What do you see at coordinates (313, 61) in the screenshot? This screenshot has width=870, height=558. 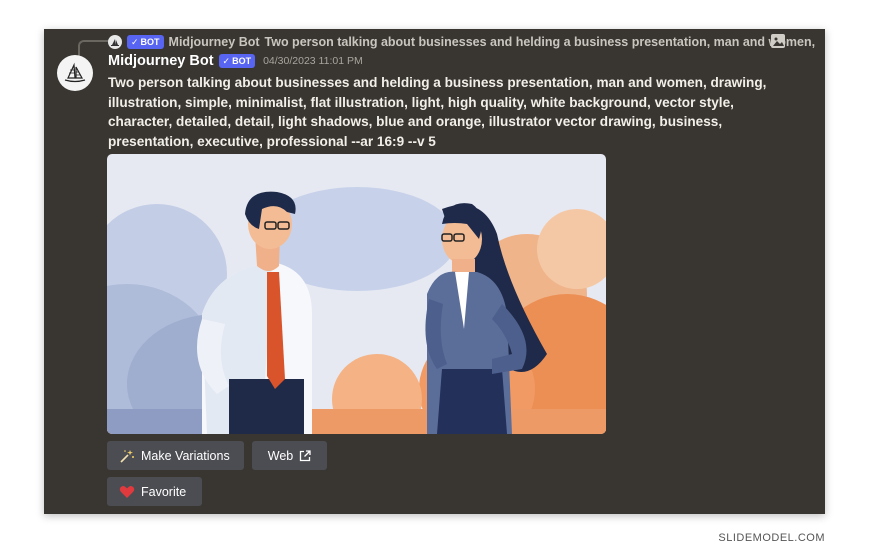 I see `message-timestamp: 04/30/2023 11:01 PM` at bounding box center [313, 61].